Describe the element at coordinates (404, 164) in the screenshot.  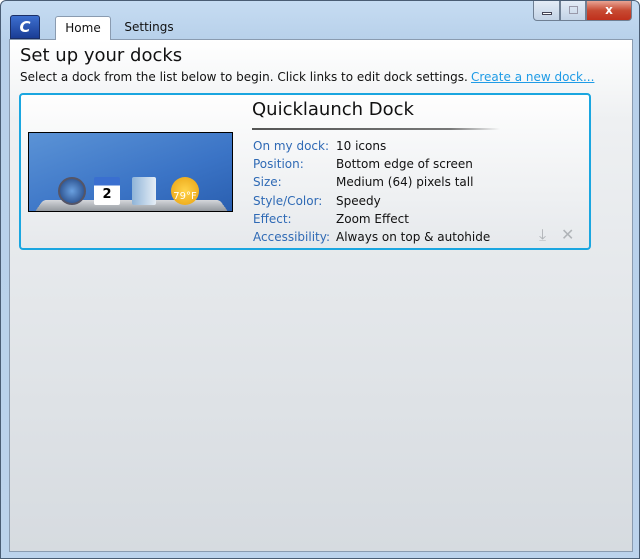
I see `detail-value: Bottom edge of screen` at that location.